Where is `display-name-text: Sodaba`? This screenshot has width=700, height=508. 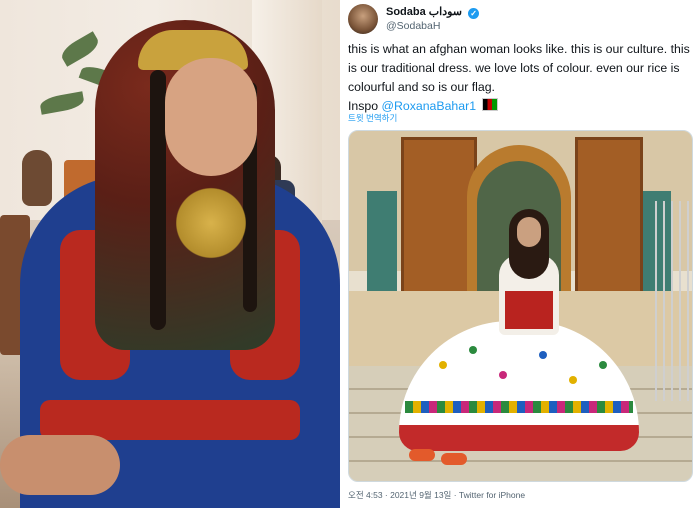
display-name-text: Sodaba is located at coordinates (406, 12).